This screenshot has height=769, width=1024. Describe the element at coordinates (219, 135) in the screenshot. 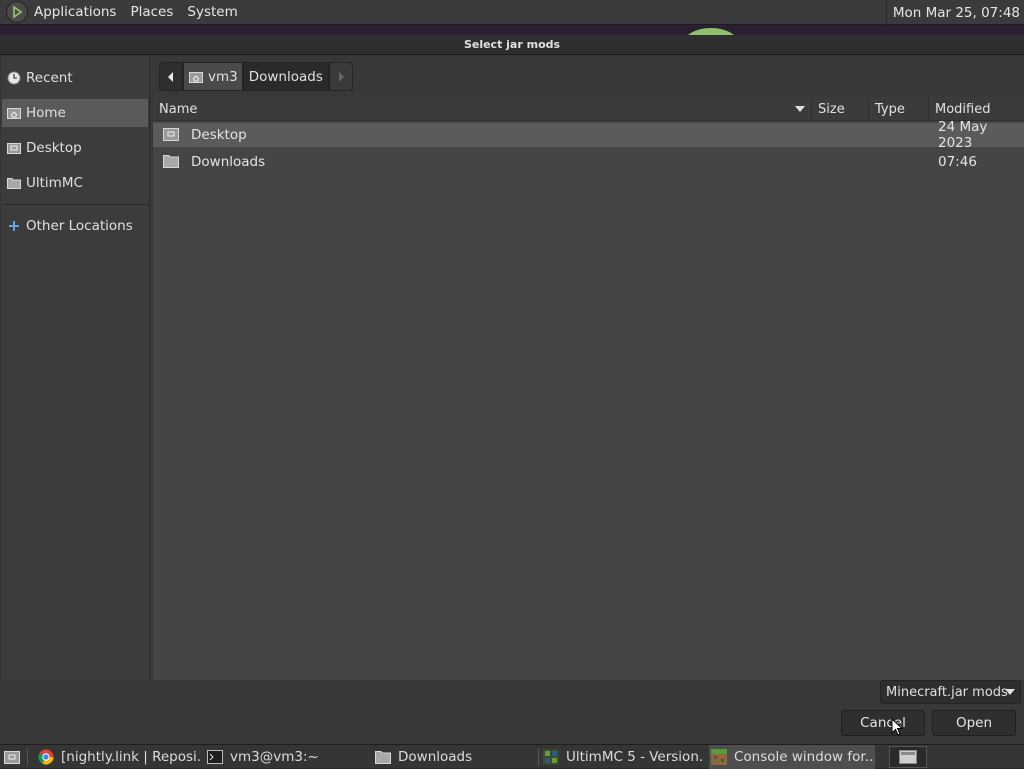

I see `file-name: Desktop` at that location.